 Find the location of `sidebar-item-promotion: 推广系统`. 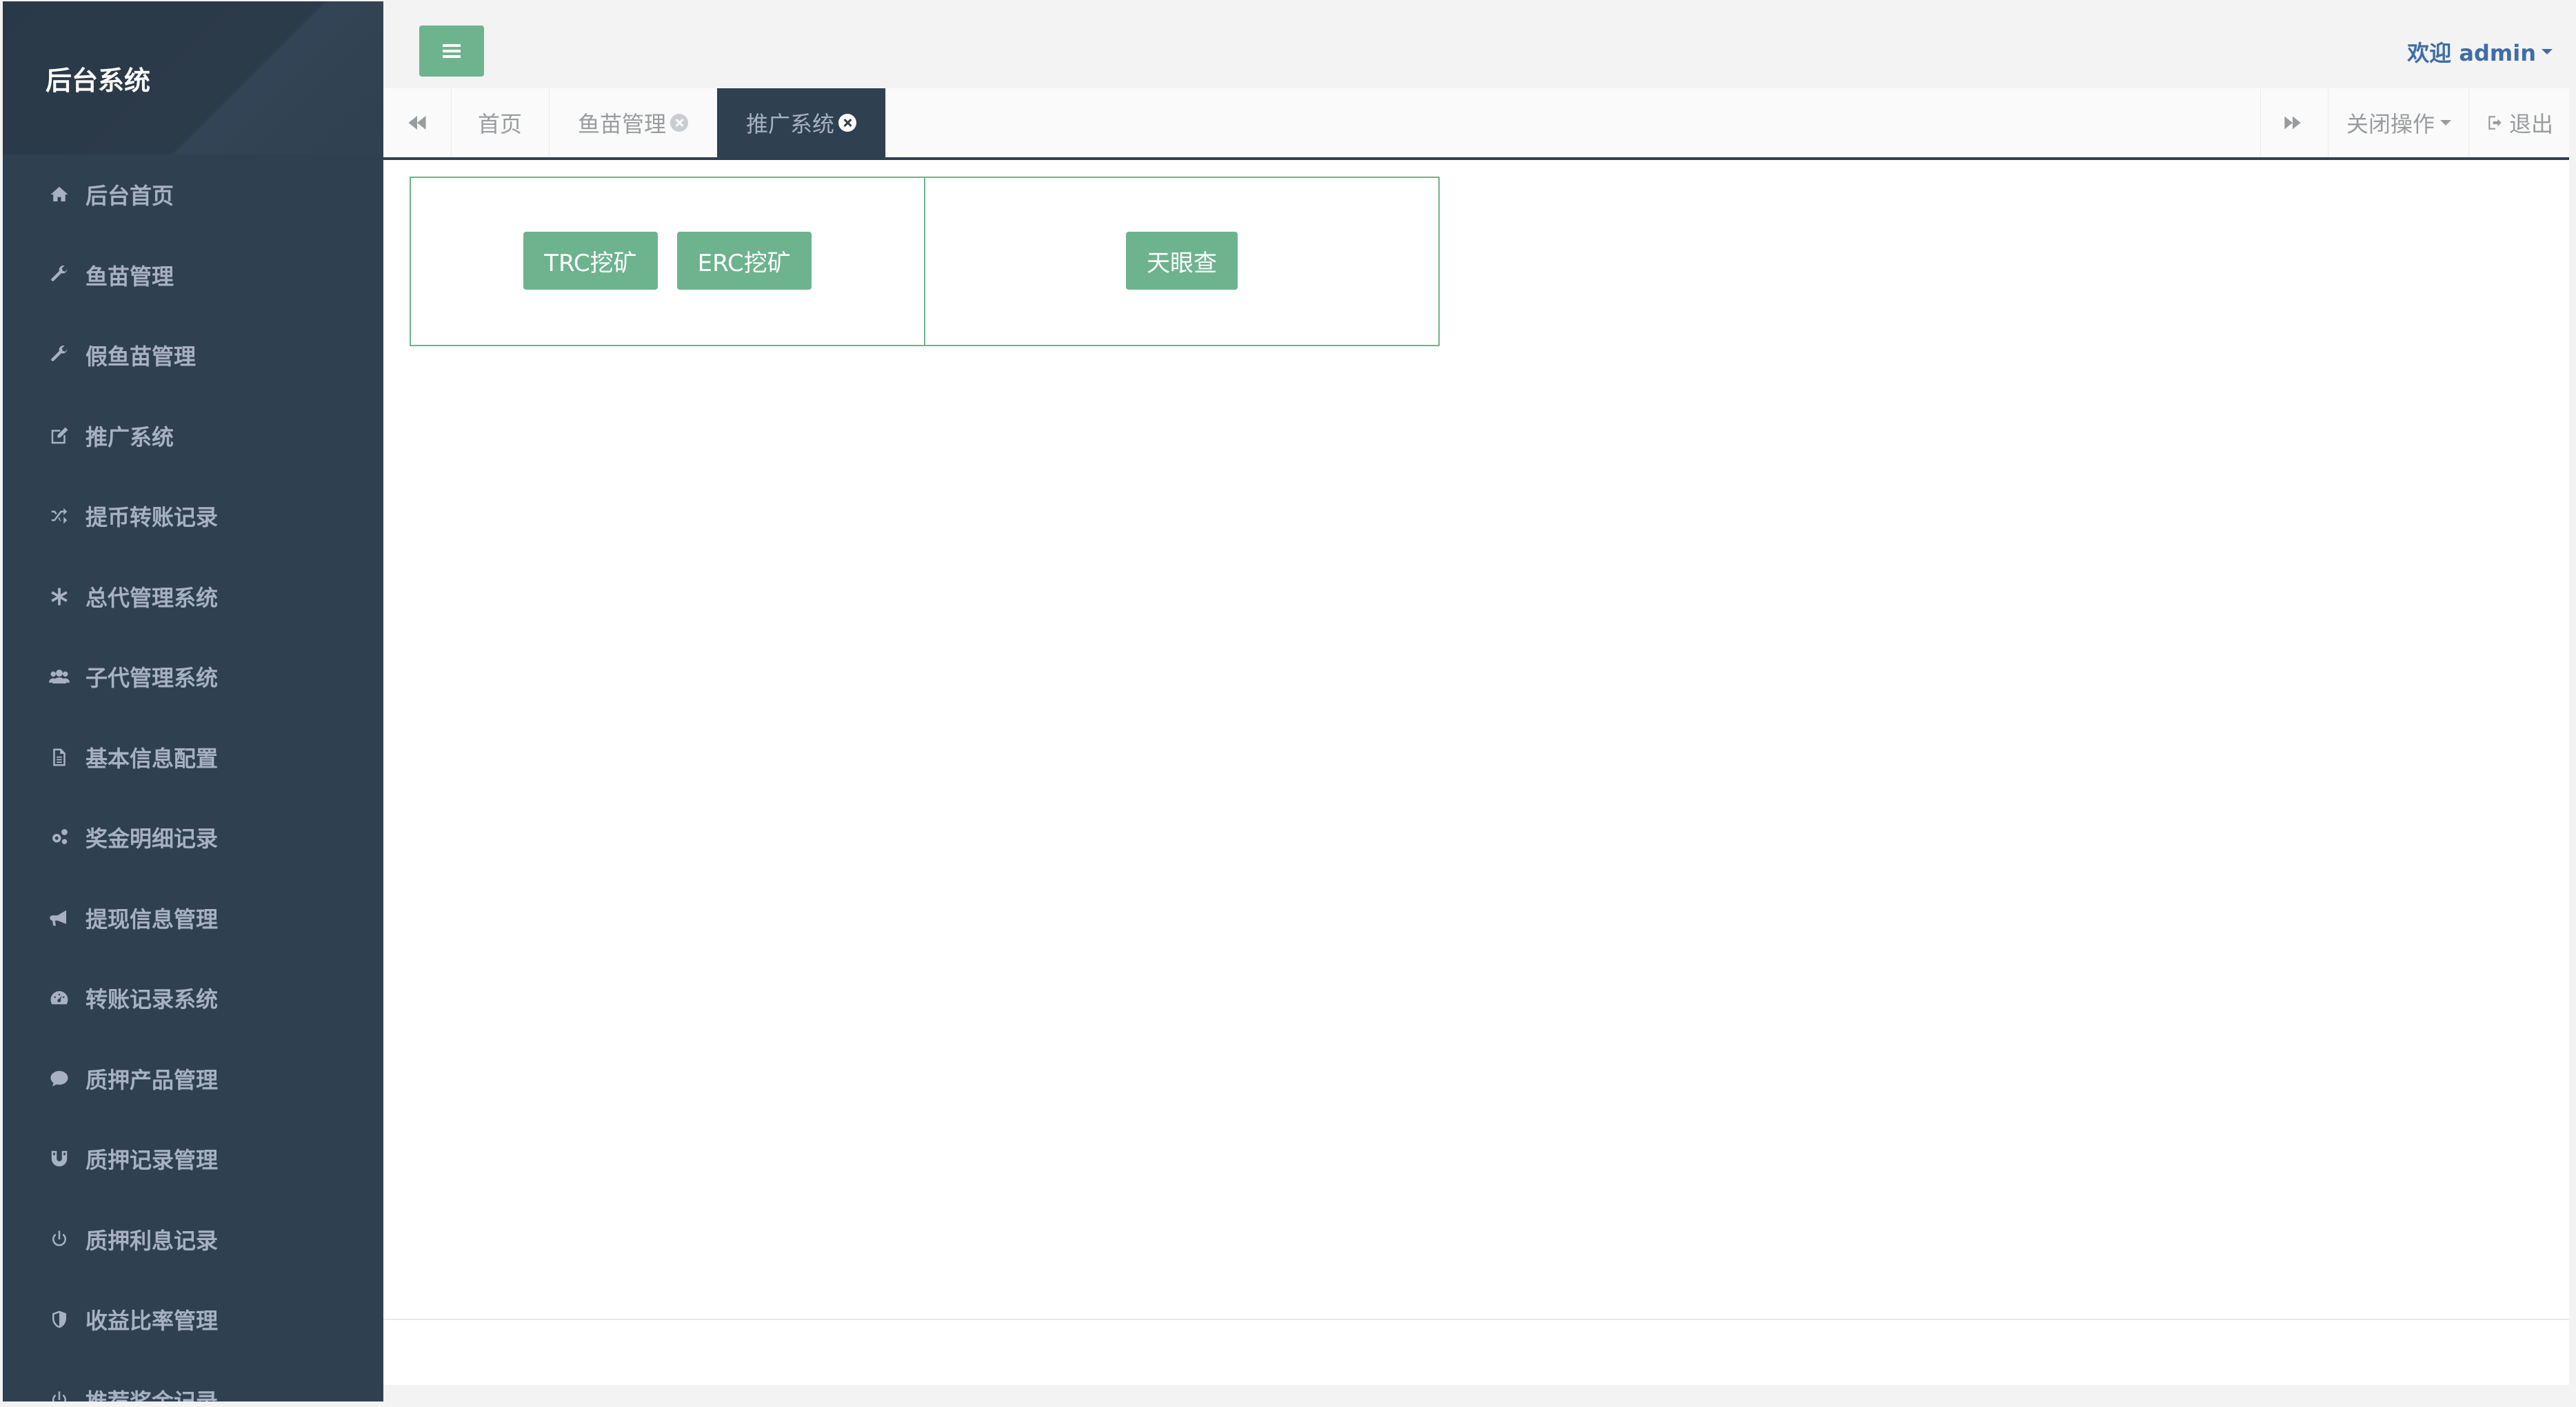

sidebar-item-promotion: 推广系统 is located at coordinates (193, 436).